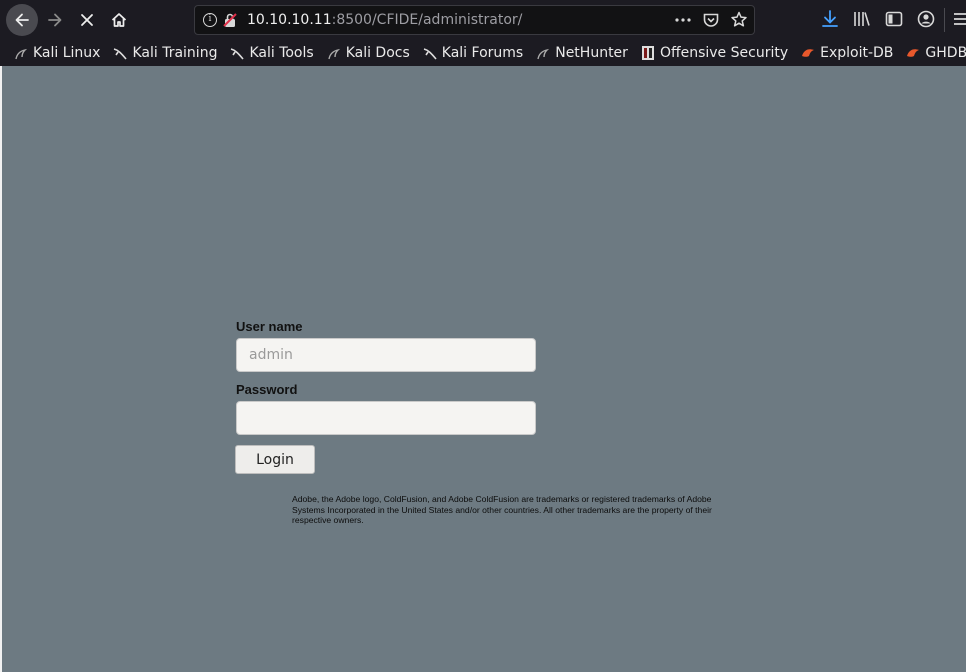 This screenshot has height=672, width=966. I want to click on bookmark-label: Kali Docs, so click(377, 53).